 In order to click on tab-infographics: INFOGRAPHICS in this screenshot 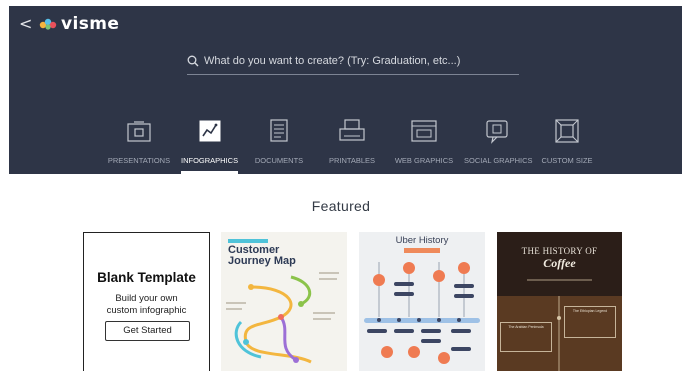, I will do `click(209, 145)`.